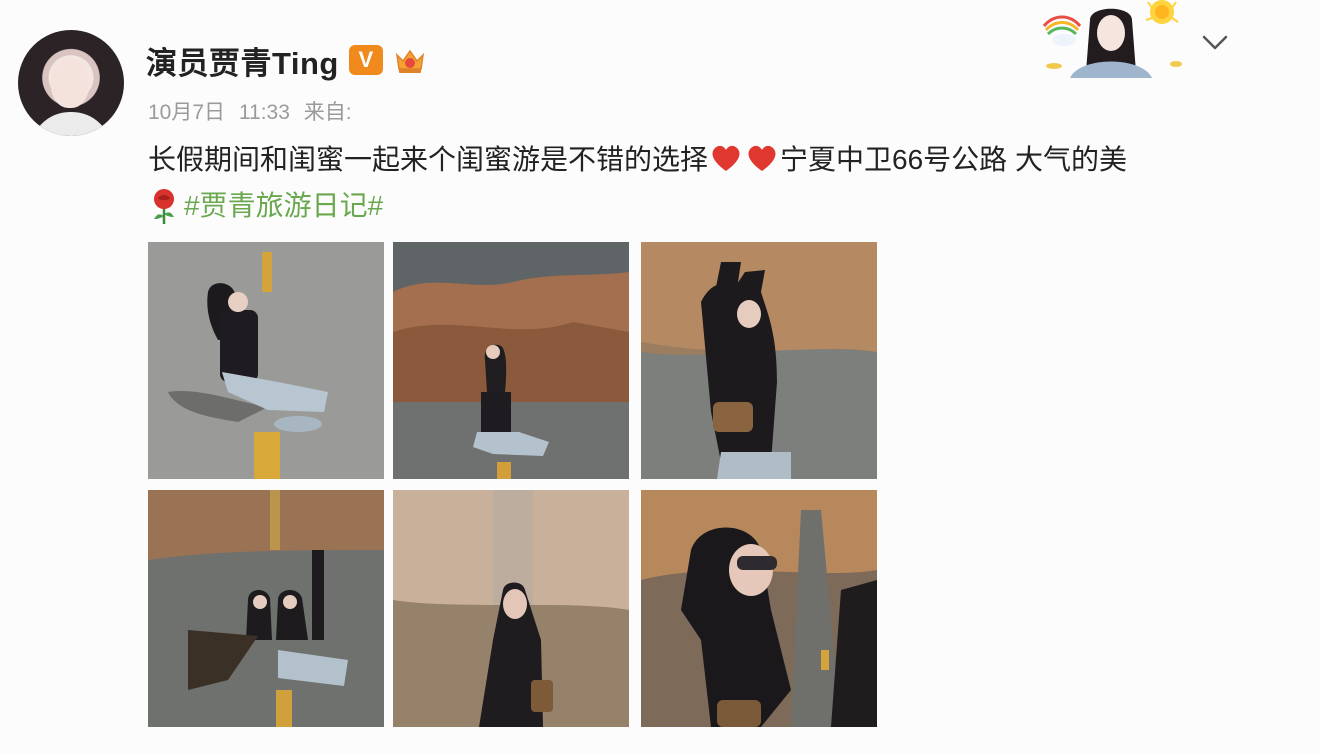 The height and width of the screenshot is (754, 1320). I want to click on avatar, so click(71, 83).